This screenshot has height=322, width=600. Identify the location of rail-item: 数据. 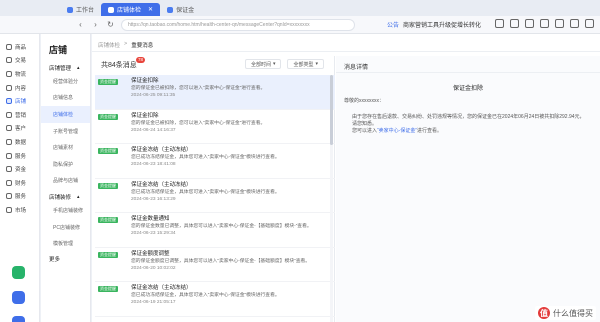
(19, 142).